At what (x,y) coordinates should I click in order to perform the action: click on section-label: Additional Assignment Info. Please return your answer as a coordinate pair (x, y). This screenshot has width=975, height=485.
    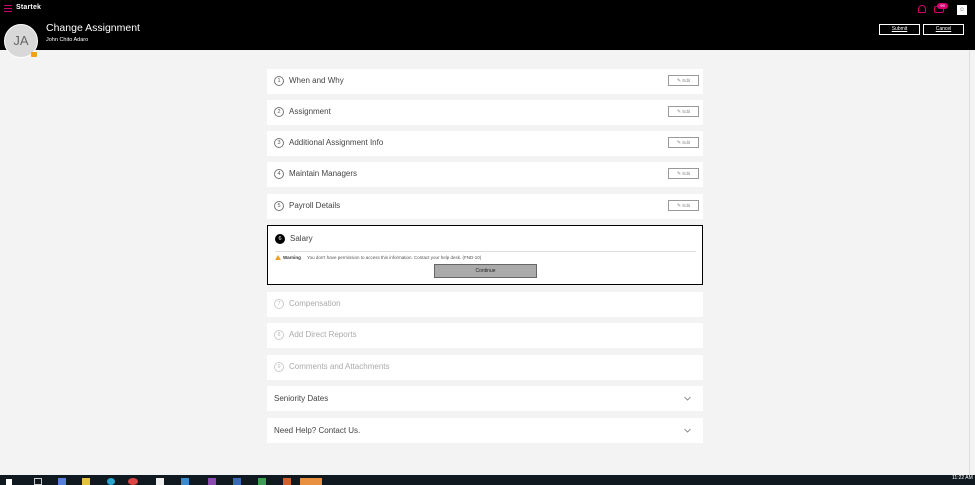
    Looking at the image, I should click on (336, 142).